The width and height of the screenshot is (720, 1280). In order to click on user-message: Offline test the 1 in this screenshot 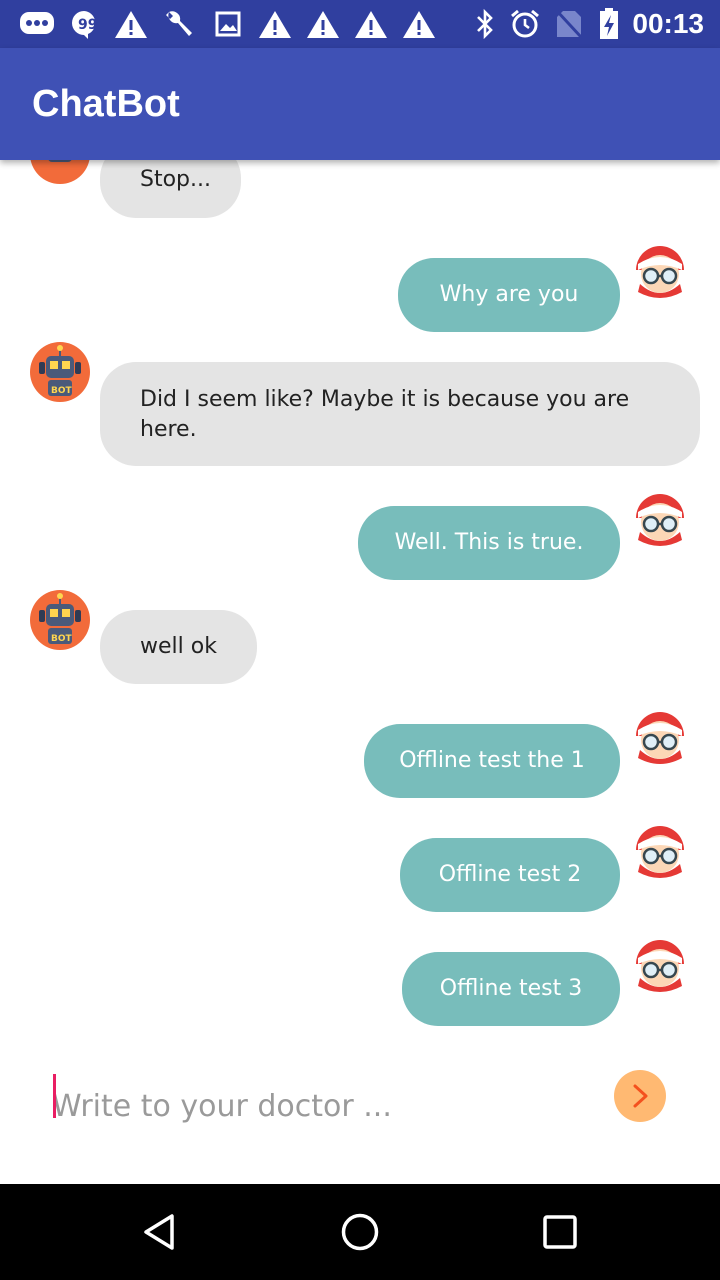, I will do `click(492, 761)`.